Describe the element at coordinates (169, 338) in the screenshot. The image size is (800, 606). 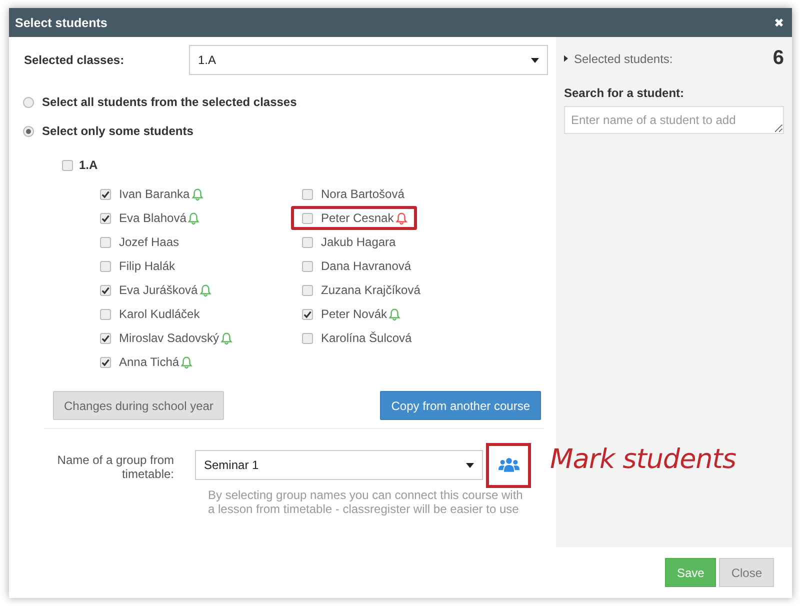
I see `student-name: Miroslav Sadovský` at that location.